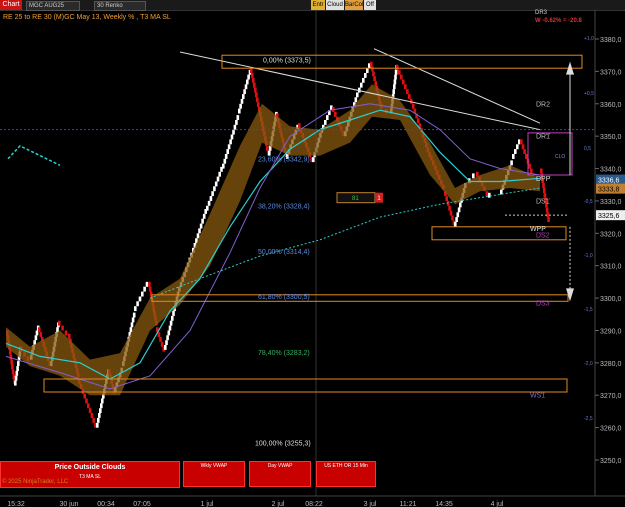 The width and height of the screenshot is (625, 507). I want to click on wkly-vwap-button: Wkly VWAP, so click(214, 474).